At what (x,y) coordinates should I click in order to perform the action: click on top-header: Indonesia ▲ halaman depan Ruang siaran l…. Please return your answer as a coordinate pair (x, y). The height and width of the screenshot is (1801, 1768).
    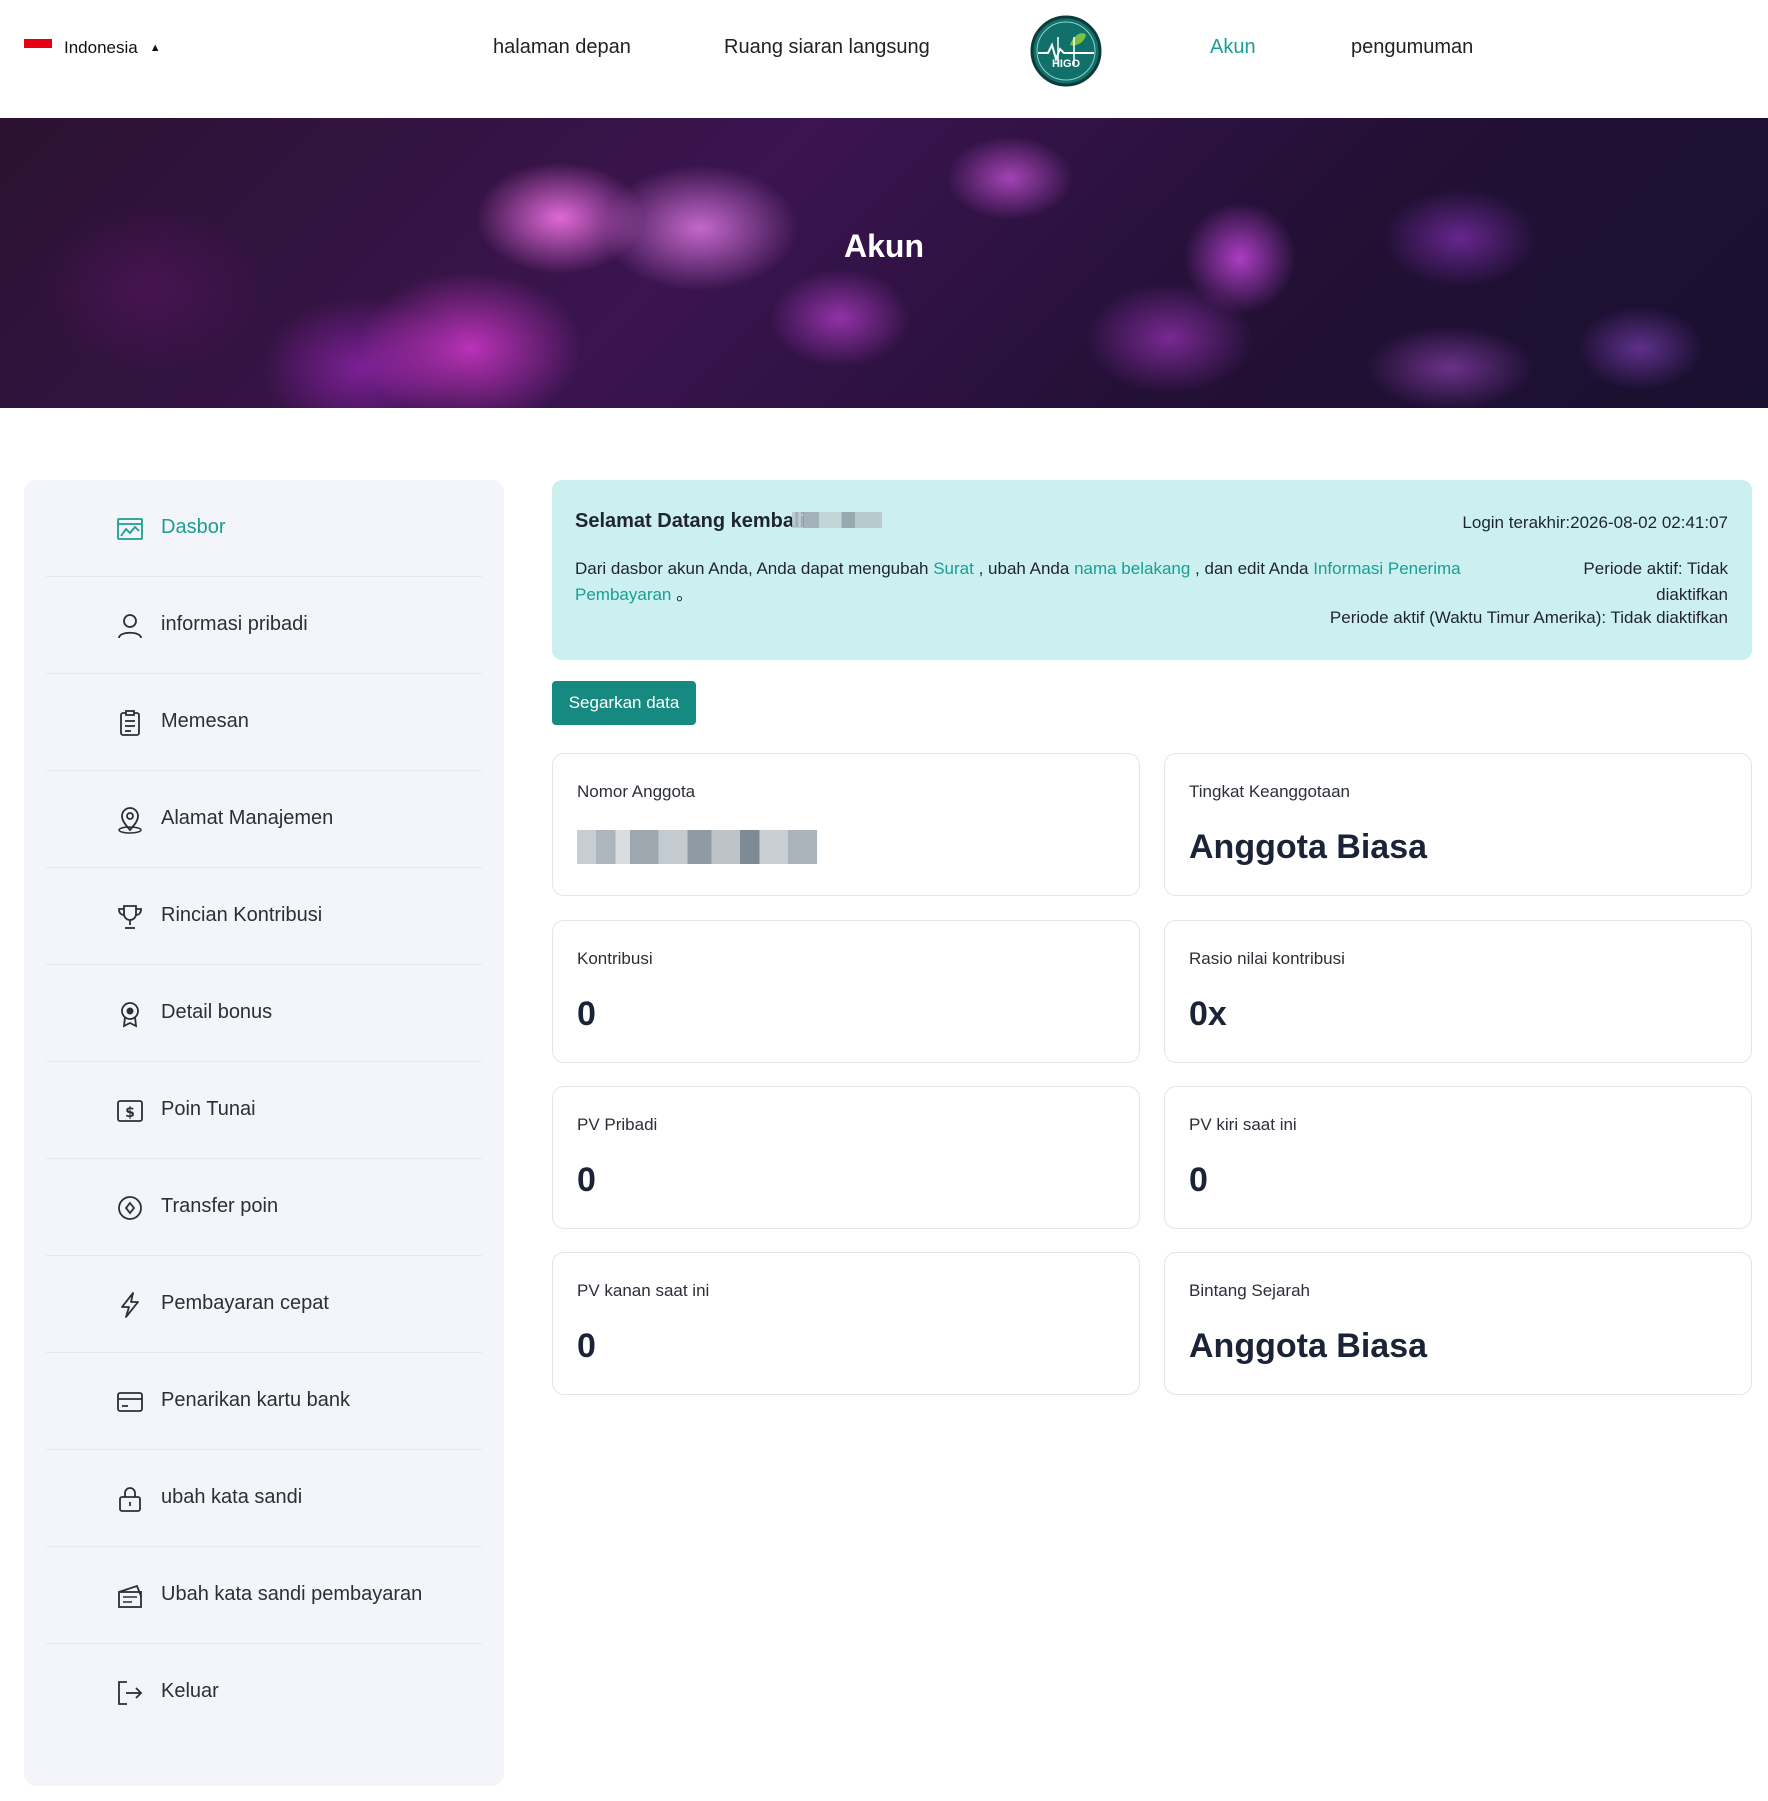
    Looking at the image, I should click on (884, 59).